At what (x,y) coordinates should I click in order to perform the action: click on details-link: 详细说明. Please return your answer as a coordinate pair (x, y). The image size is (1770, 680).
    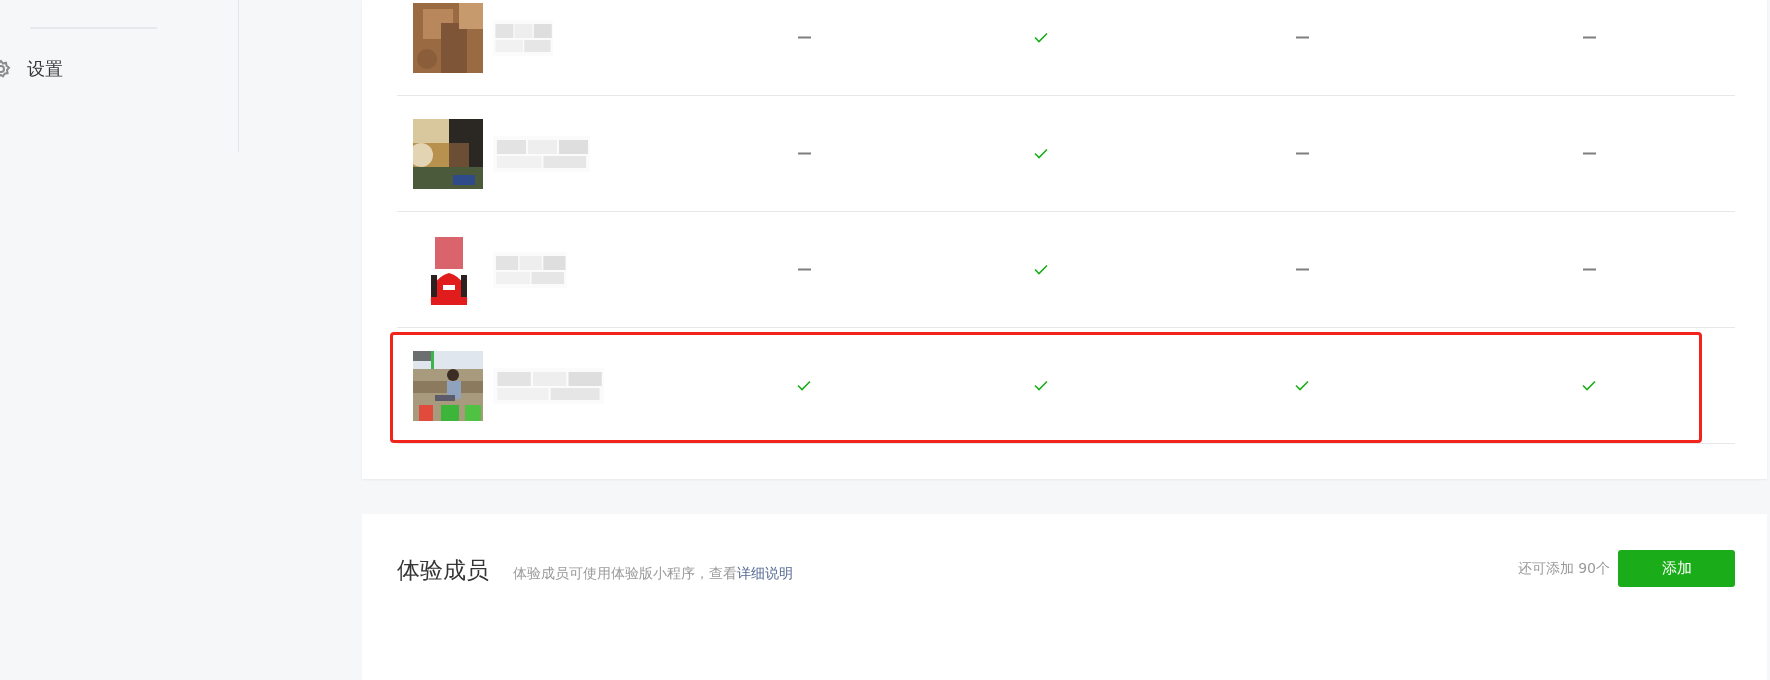
    Looking at the image, I should click on (765, 573).